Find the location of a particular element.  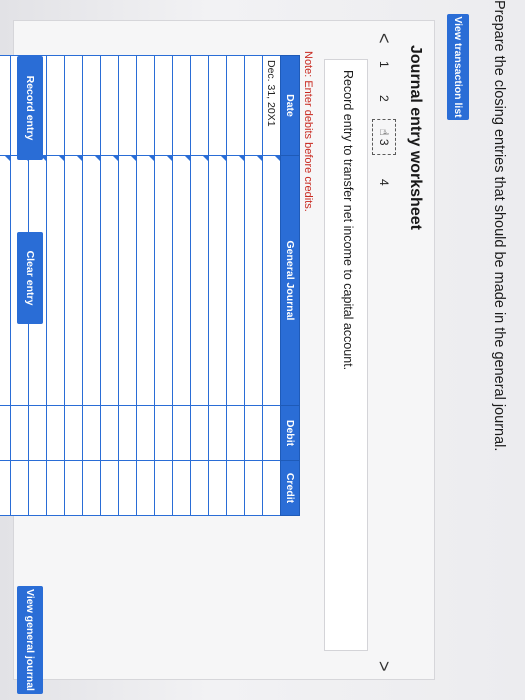

chevron-left-icon: < is located at coordinates (383, 38).